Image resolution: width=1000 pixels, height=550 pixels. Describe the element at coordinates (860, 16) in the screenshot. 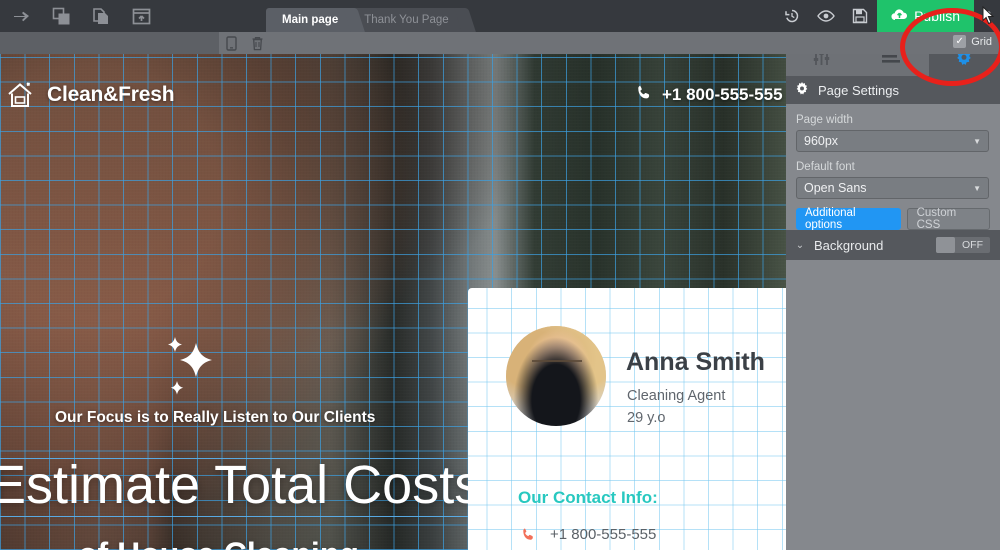

I see `save-disk-icon` at that location.